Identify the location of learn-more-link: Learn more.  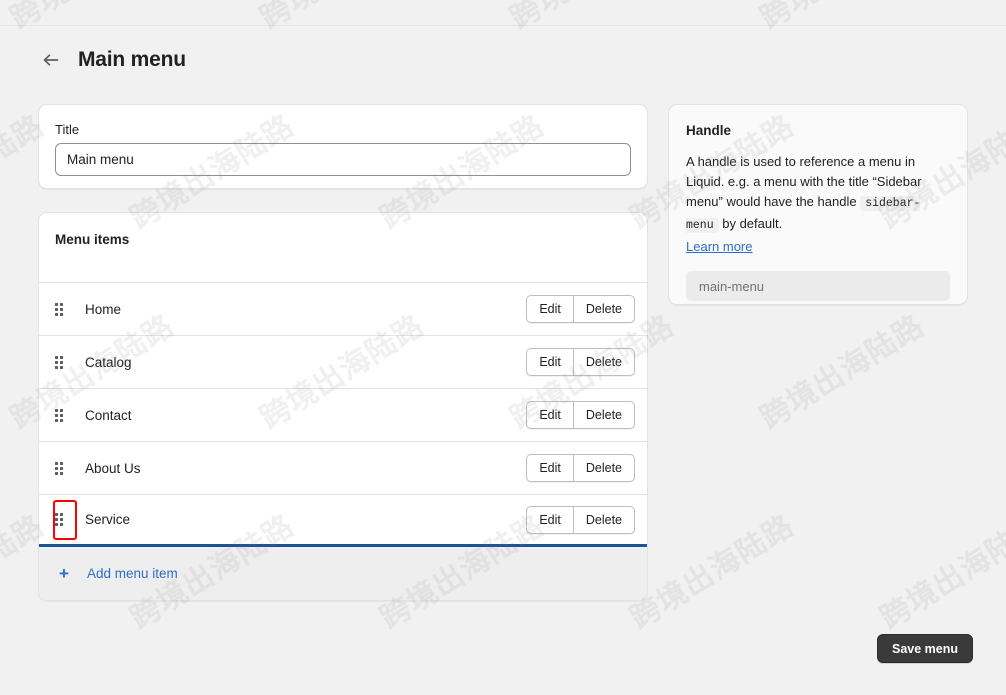
(719, 247).